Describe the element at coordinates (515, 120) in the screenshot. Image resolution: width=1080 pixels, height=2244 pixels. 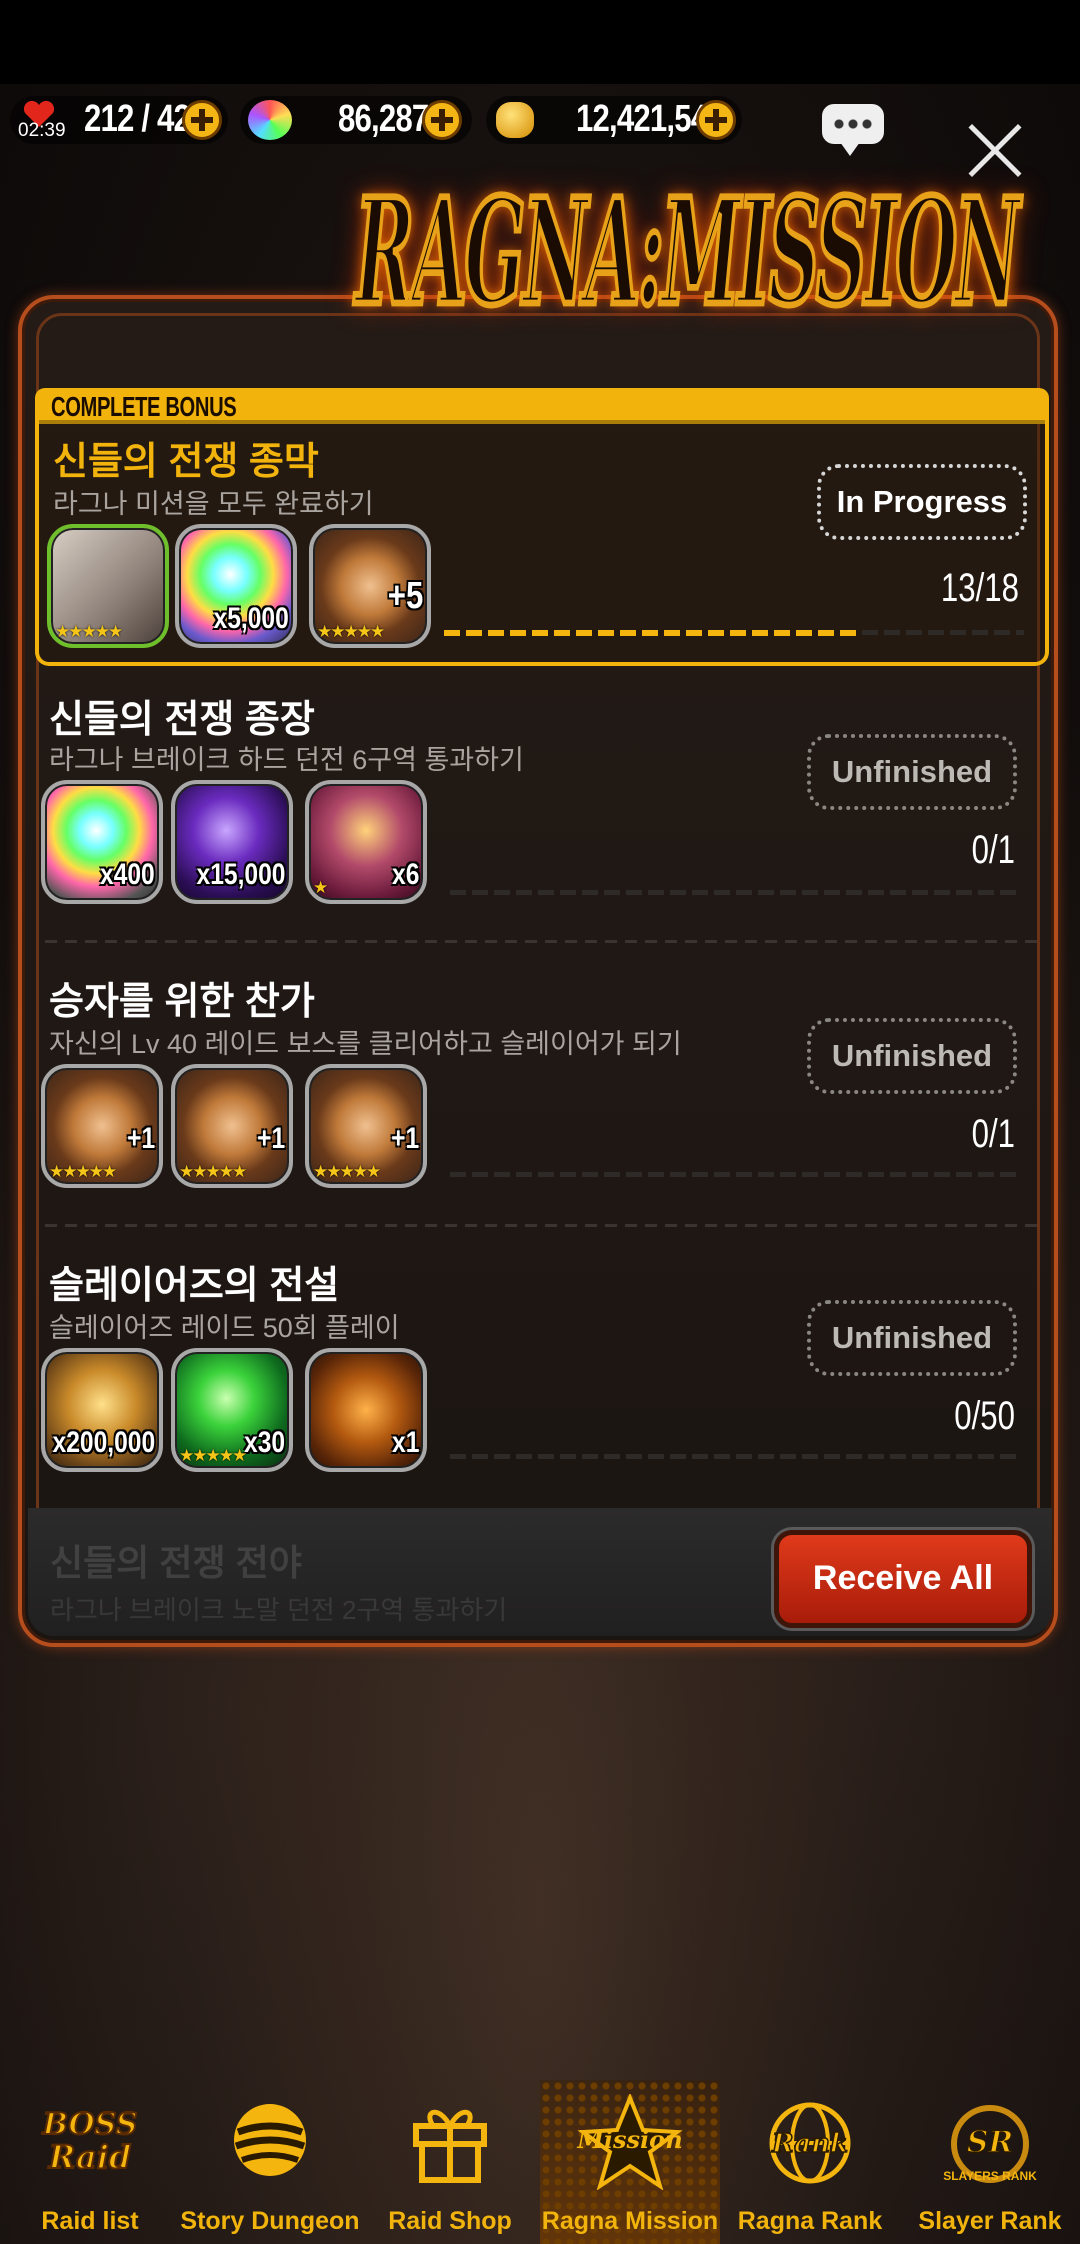
I see `gold-coin-icon` at that location.